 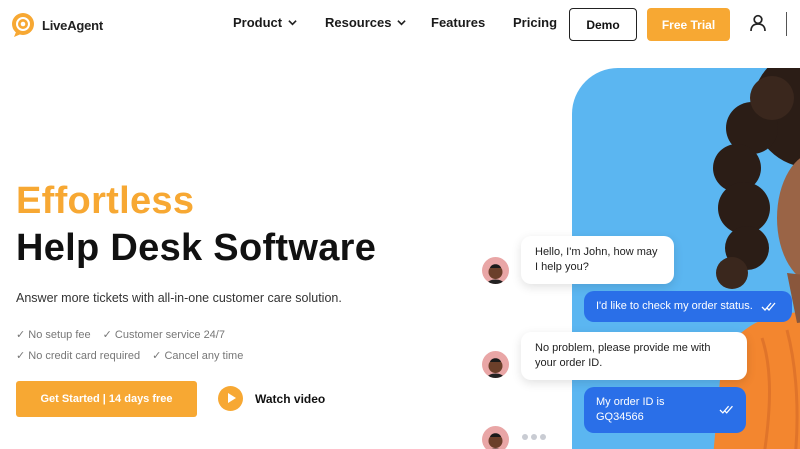 What do you see at coordinates (106, 399) in the screenshot?
I see `get-started-button: Get Started | 14 days free` at bounding box center [106, 399].